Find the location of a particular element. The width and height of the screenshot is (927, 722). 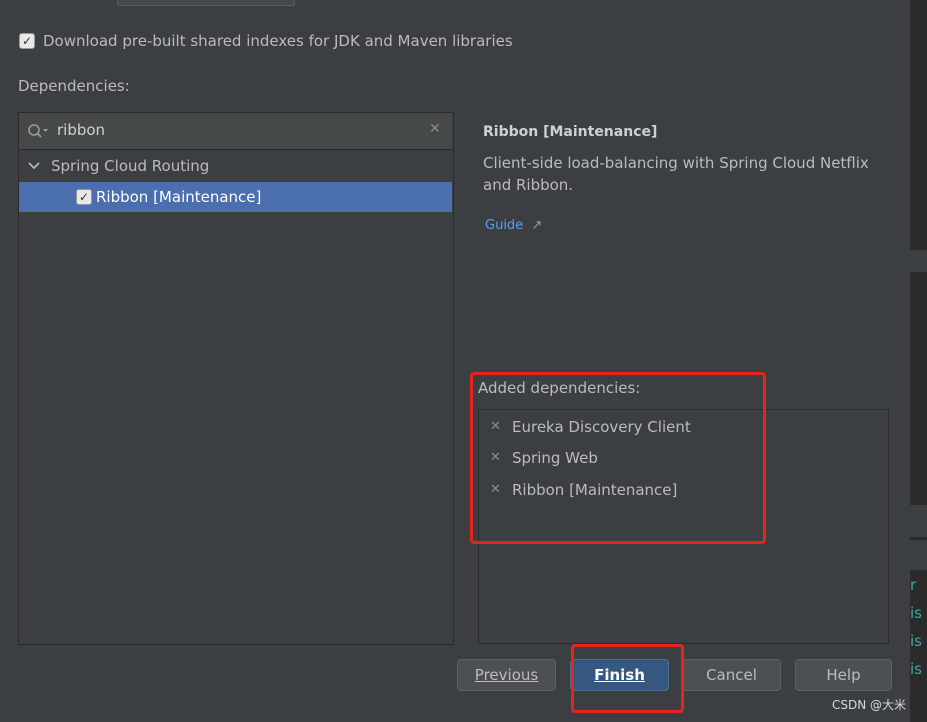

added-item: Spring Web is located at coordinates (555, 458).